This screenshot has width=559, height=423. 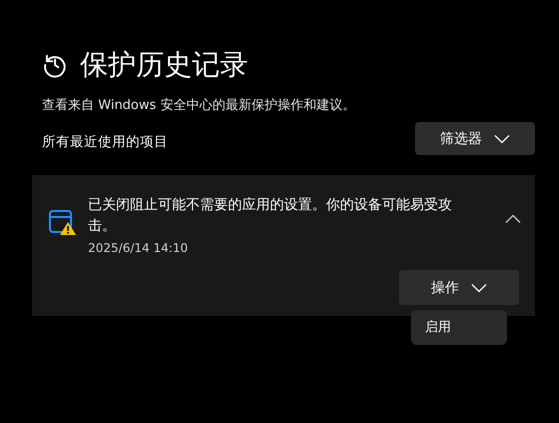 I want to click on menu-item: 启用, so click(x=459, y=327).